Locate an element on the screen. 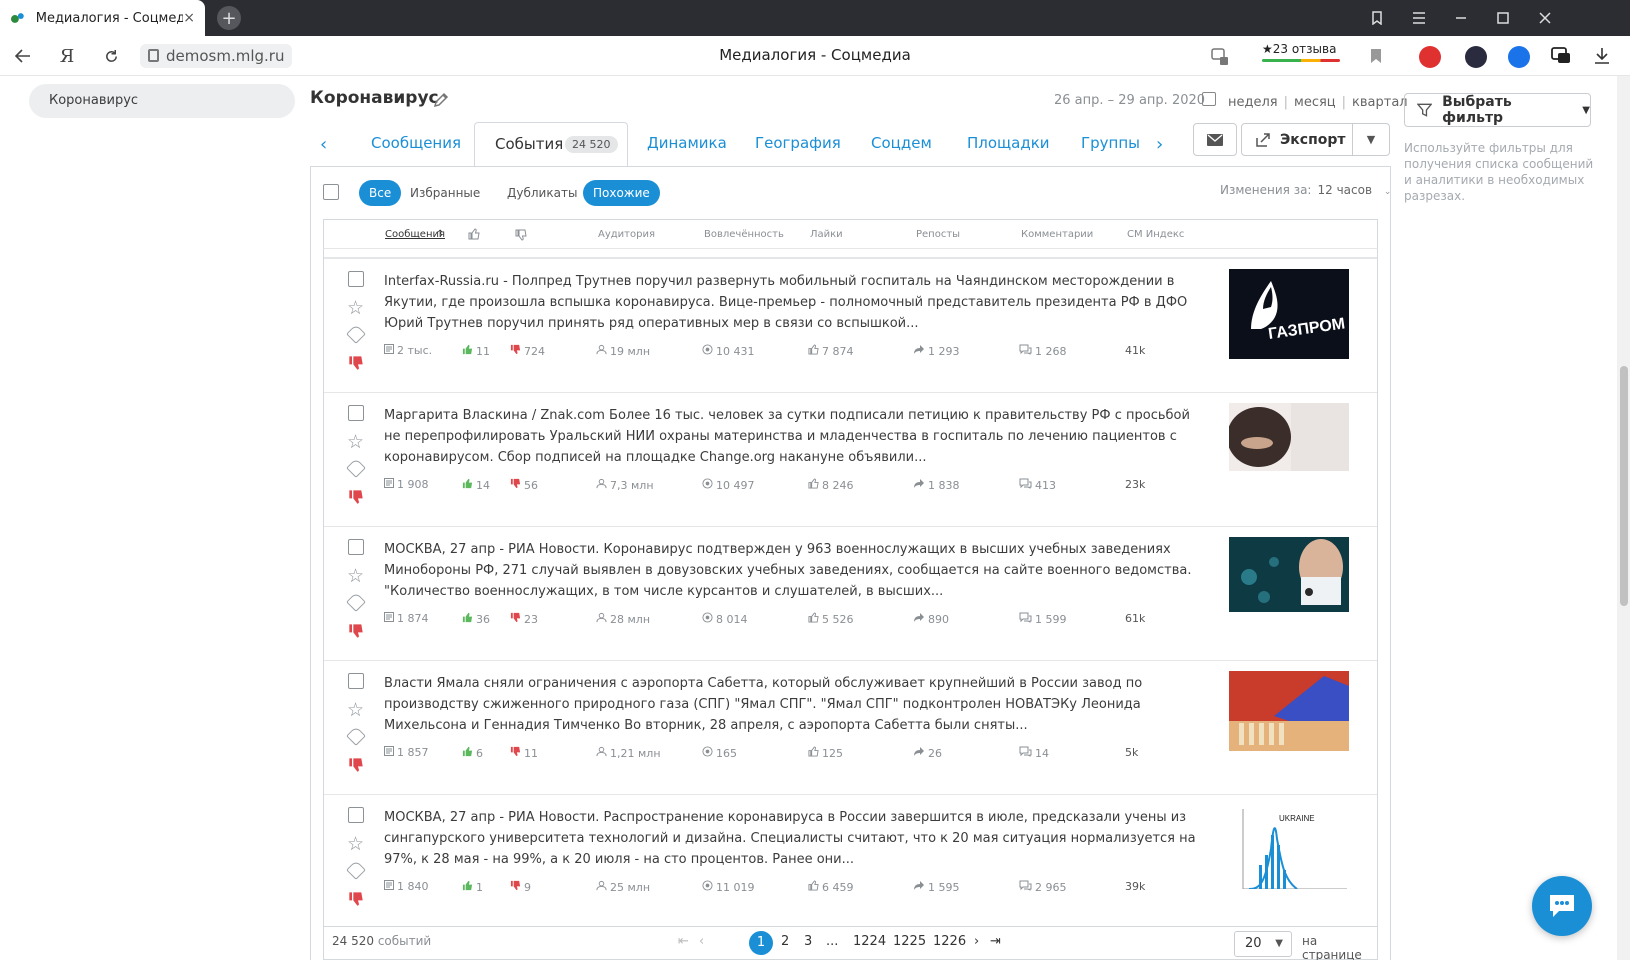  date-range: 26 апр. – 29 апр. 2020 is located at coordinates (1129, 100).